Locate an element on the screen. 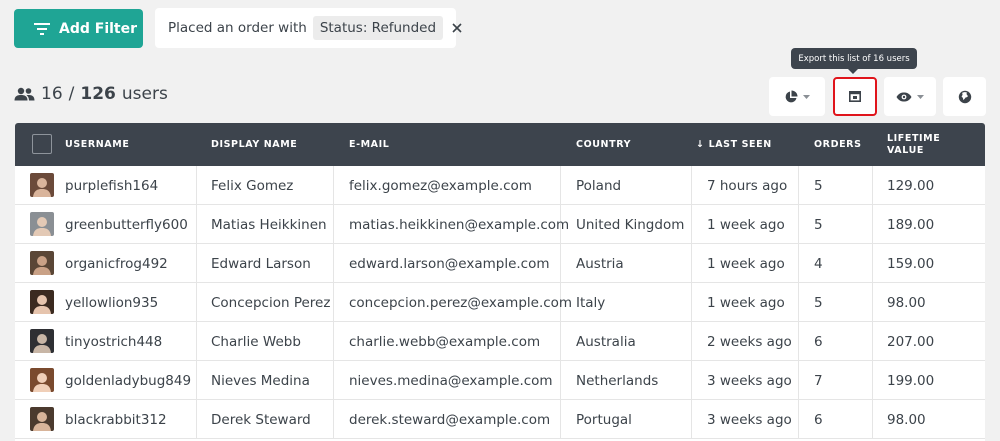 This screenshot has width=1000, height=441. country-cell: Portugal is located at coordinates (604, 419).